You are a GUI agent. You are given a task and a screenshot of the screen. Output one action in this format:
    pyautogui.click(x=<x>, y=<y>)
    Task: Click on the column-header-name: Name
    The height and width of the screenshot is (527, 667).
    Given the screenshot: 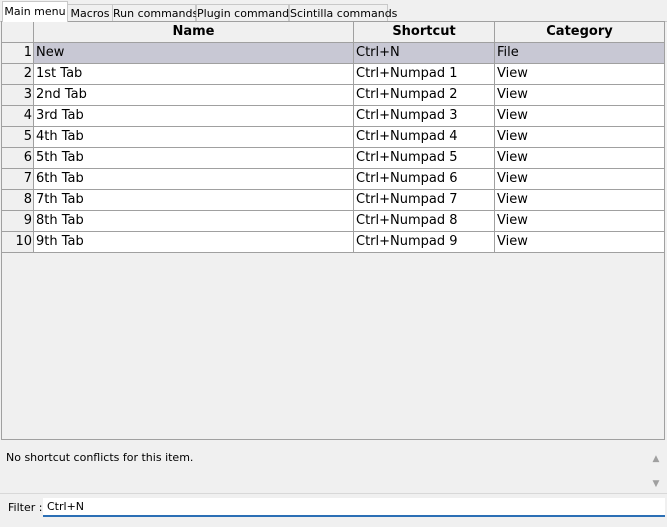 What is the action you would take?
    pyautogui.click(x=194, y=32)
    